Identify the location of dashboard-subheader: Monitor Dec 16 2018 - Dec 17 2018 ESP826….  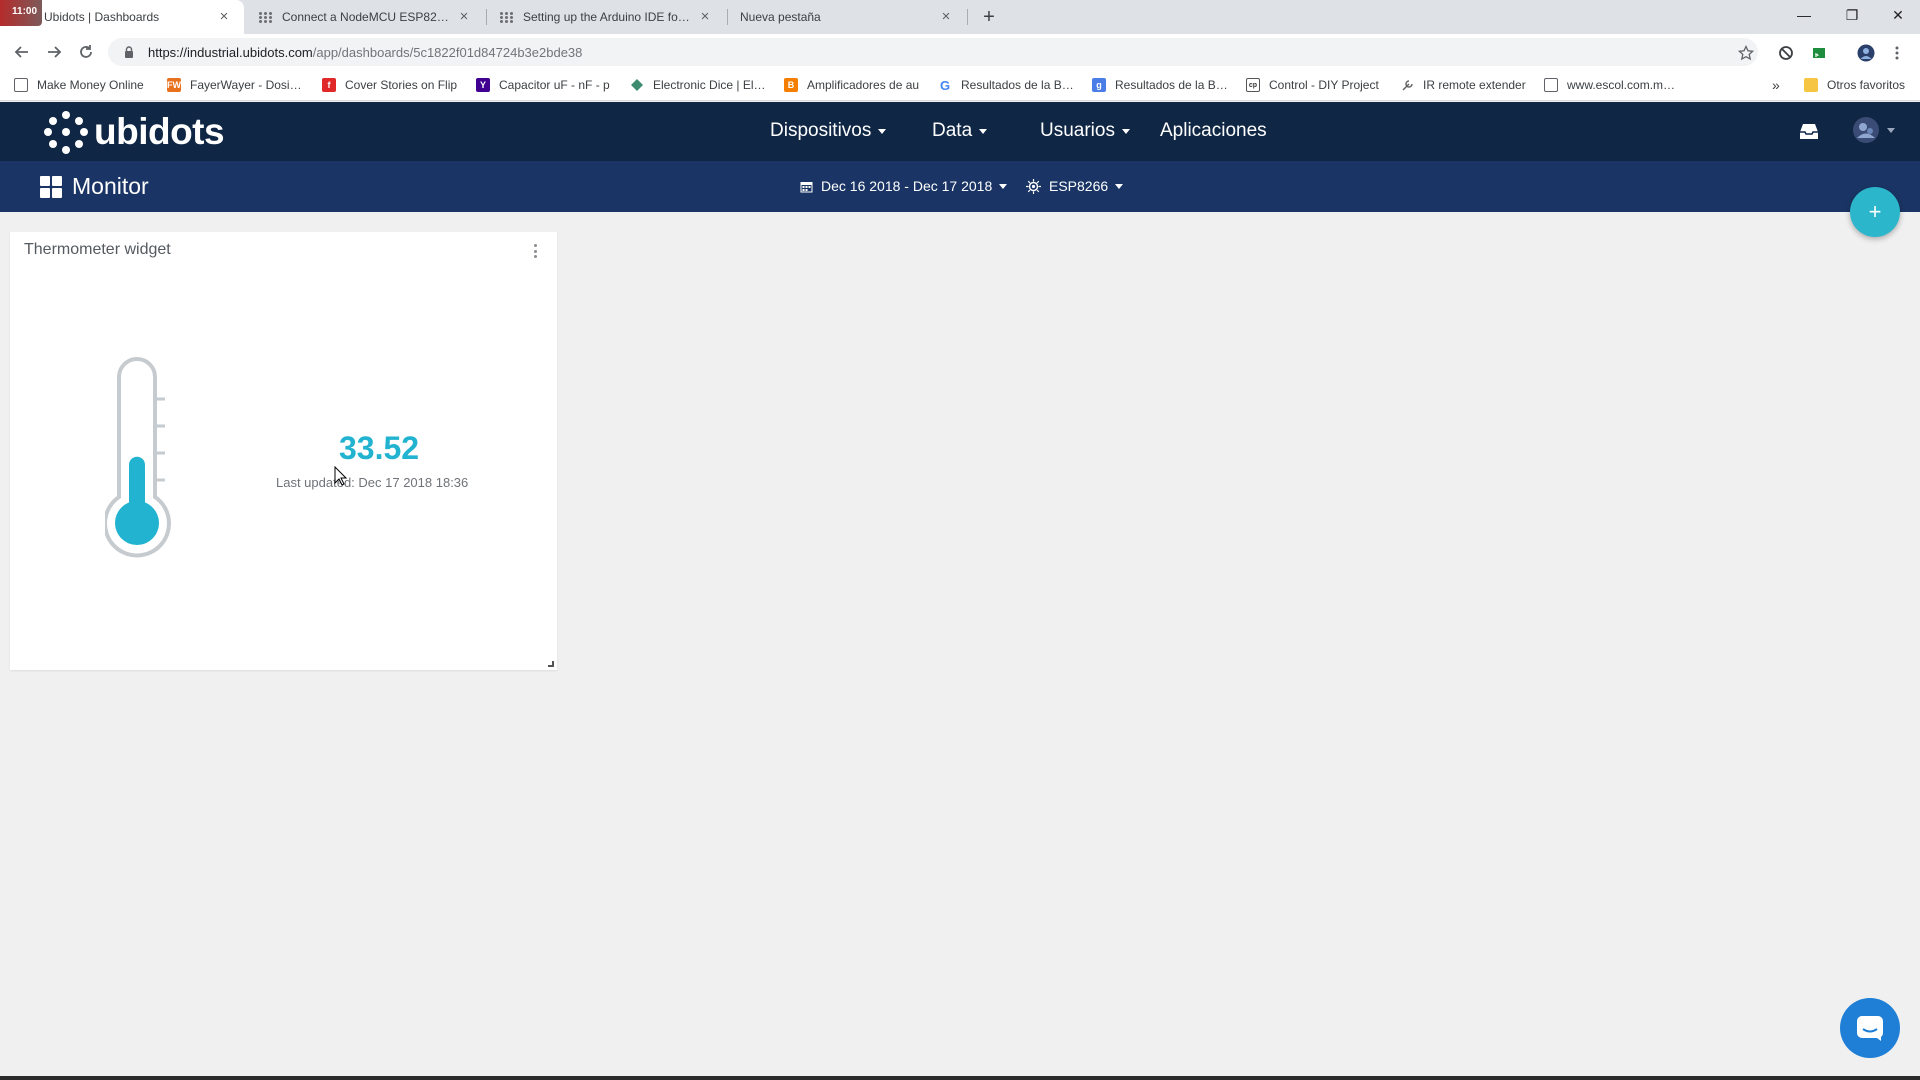
(960, 186).